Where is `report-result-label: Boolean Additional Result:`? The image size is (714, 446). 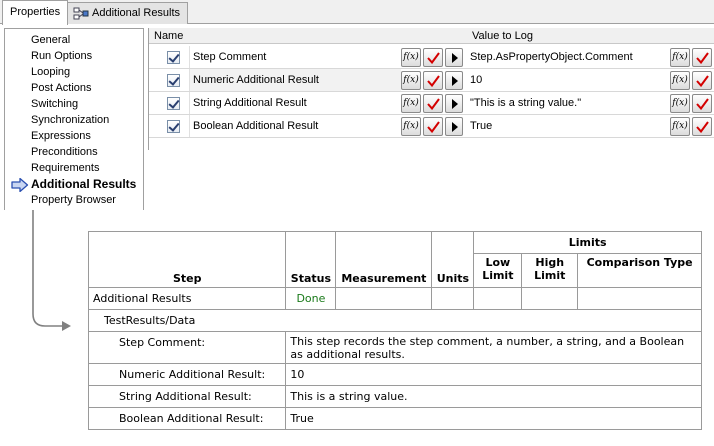 report-result-label: Boolean Additional Result: is located at coordinates (187, 418).